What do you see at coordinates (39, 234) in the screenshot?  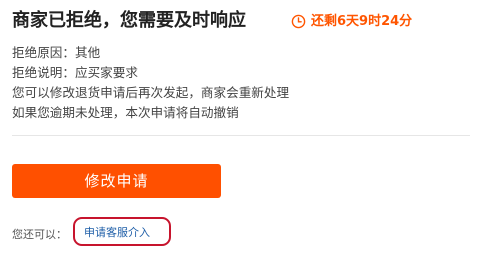 I see `also-label: 您还可以：` at bounding box center [39, 234].